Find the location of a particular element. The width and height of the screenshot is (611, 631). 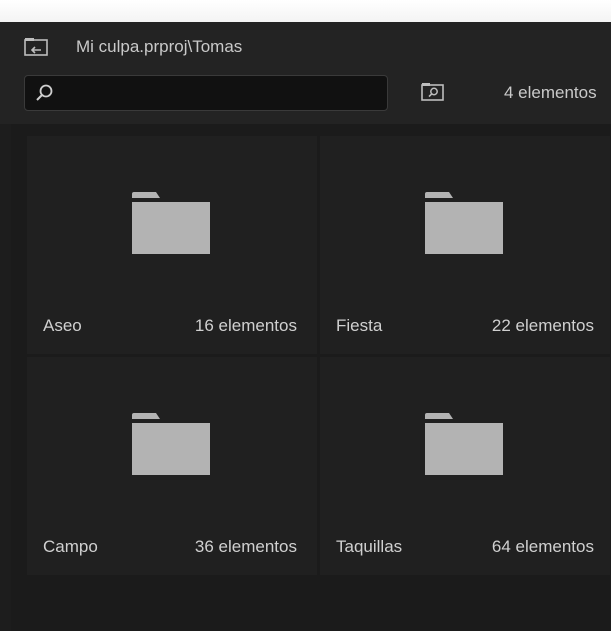

background-strip is located at coordinates (305, 11).